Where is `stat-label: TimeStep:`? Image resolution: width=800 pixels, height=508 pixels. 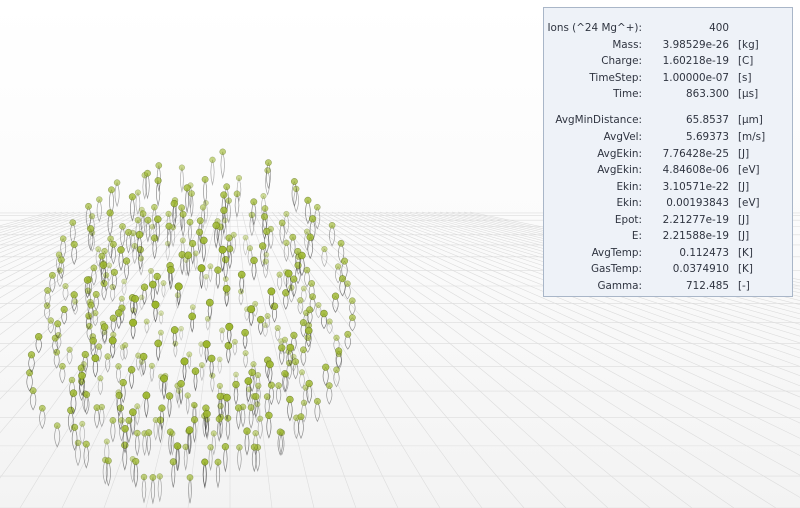 stat-label: TimeStep: is located at coordinates (615, 78).